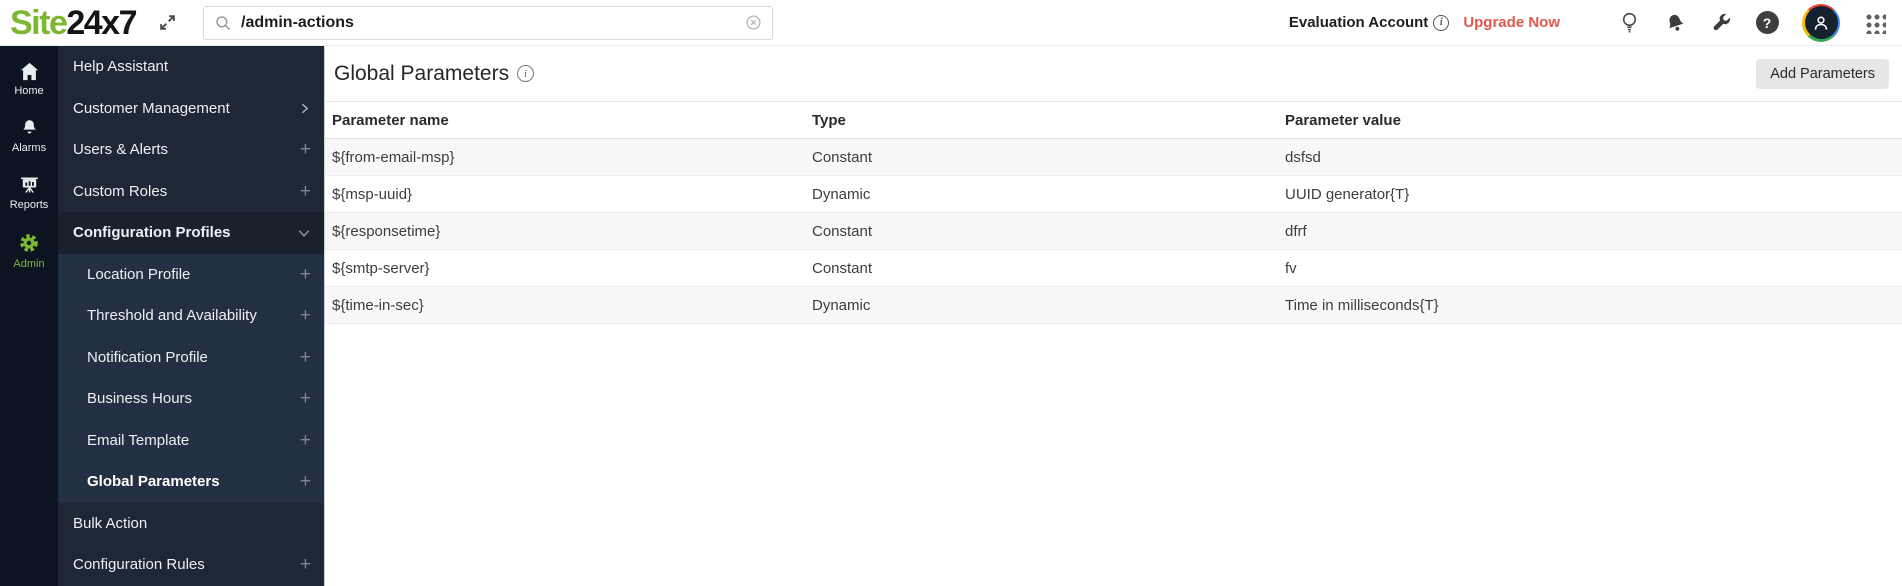  I want to click on avatar, so click(1821, 22).